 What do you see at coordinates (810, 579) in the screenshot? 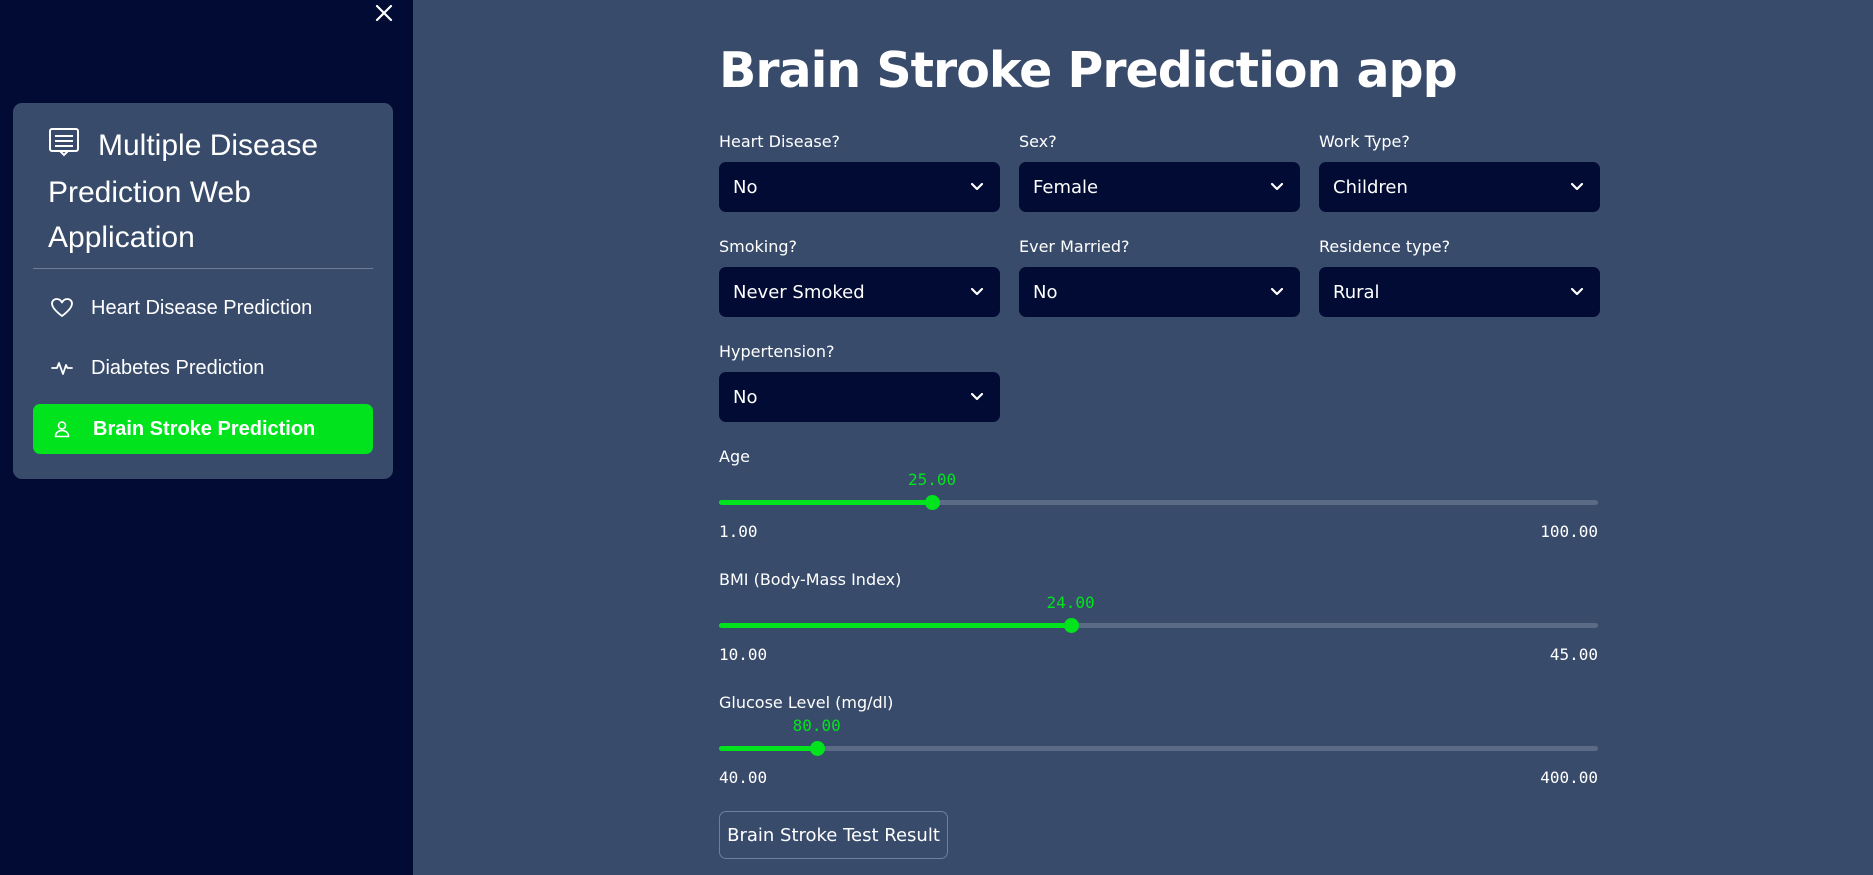
I see `bmi-label: BMI (Body-Mass Index)` at bounding box center [810, 579].